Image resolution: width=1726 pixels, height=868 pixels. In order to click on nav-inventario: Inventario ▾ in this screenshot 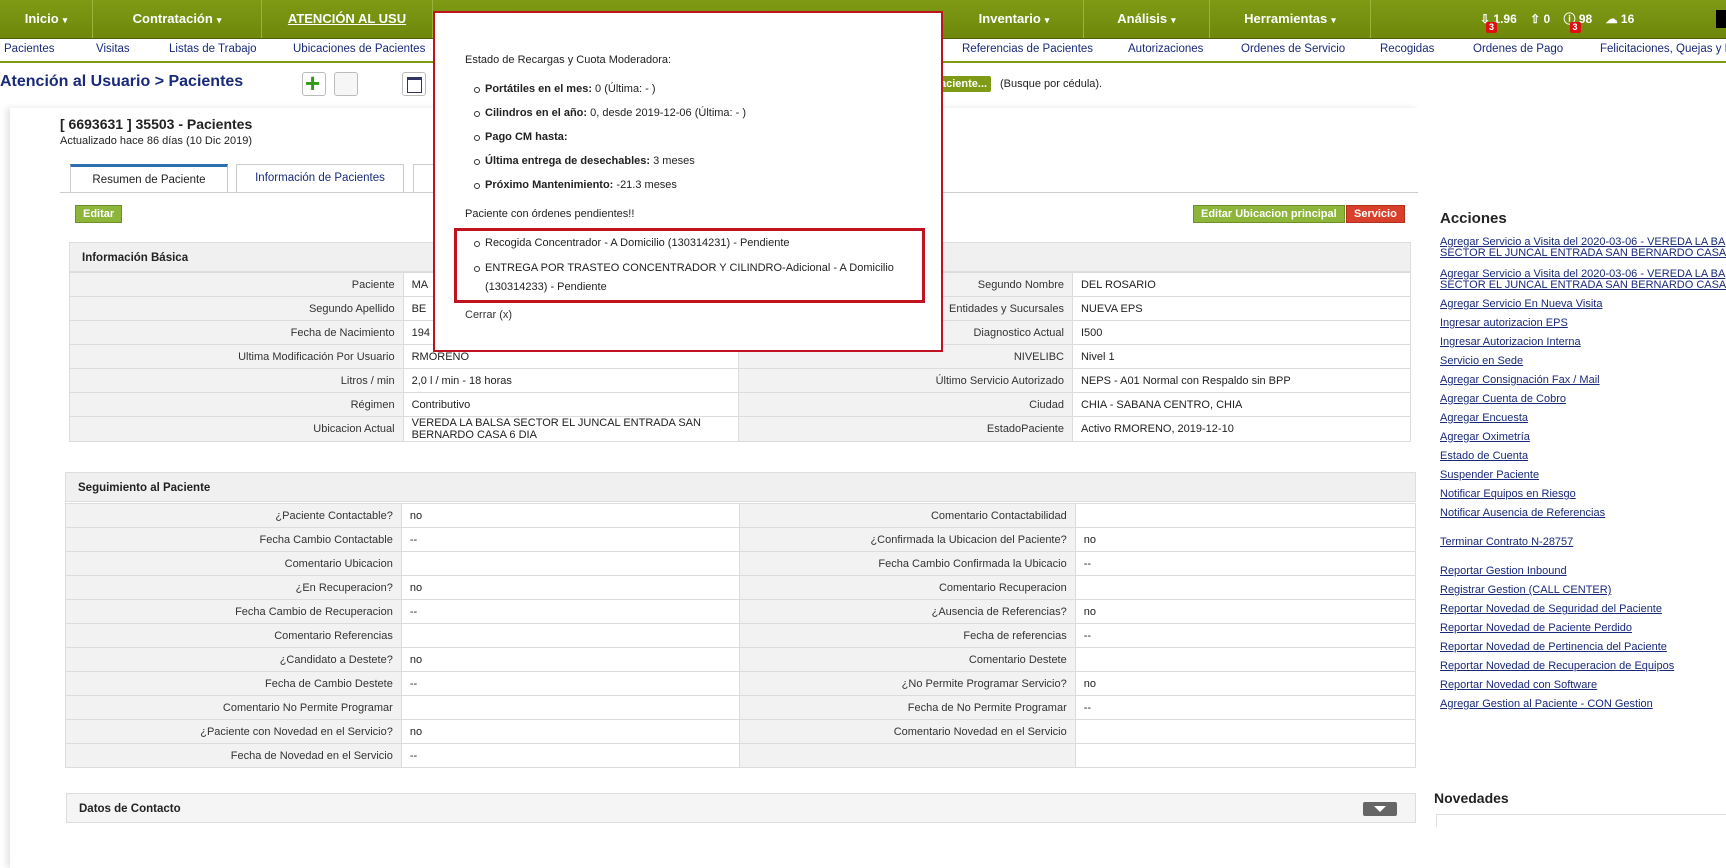, I will do `click(1014, 19)`.